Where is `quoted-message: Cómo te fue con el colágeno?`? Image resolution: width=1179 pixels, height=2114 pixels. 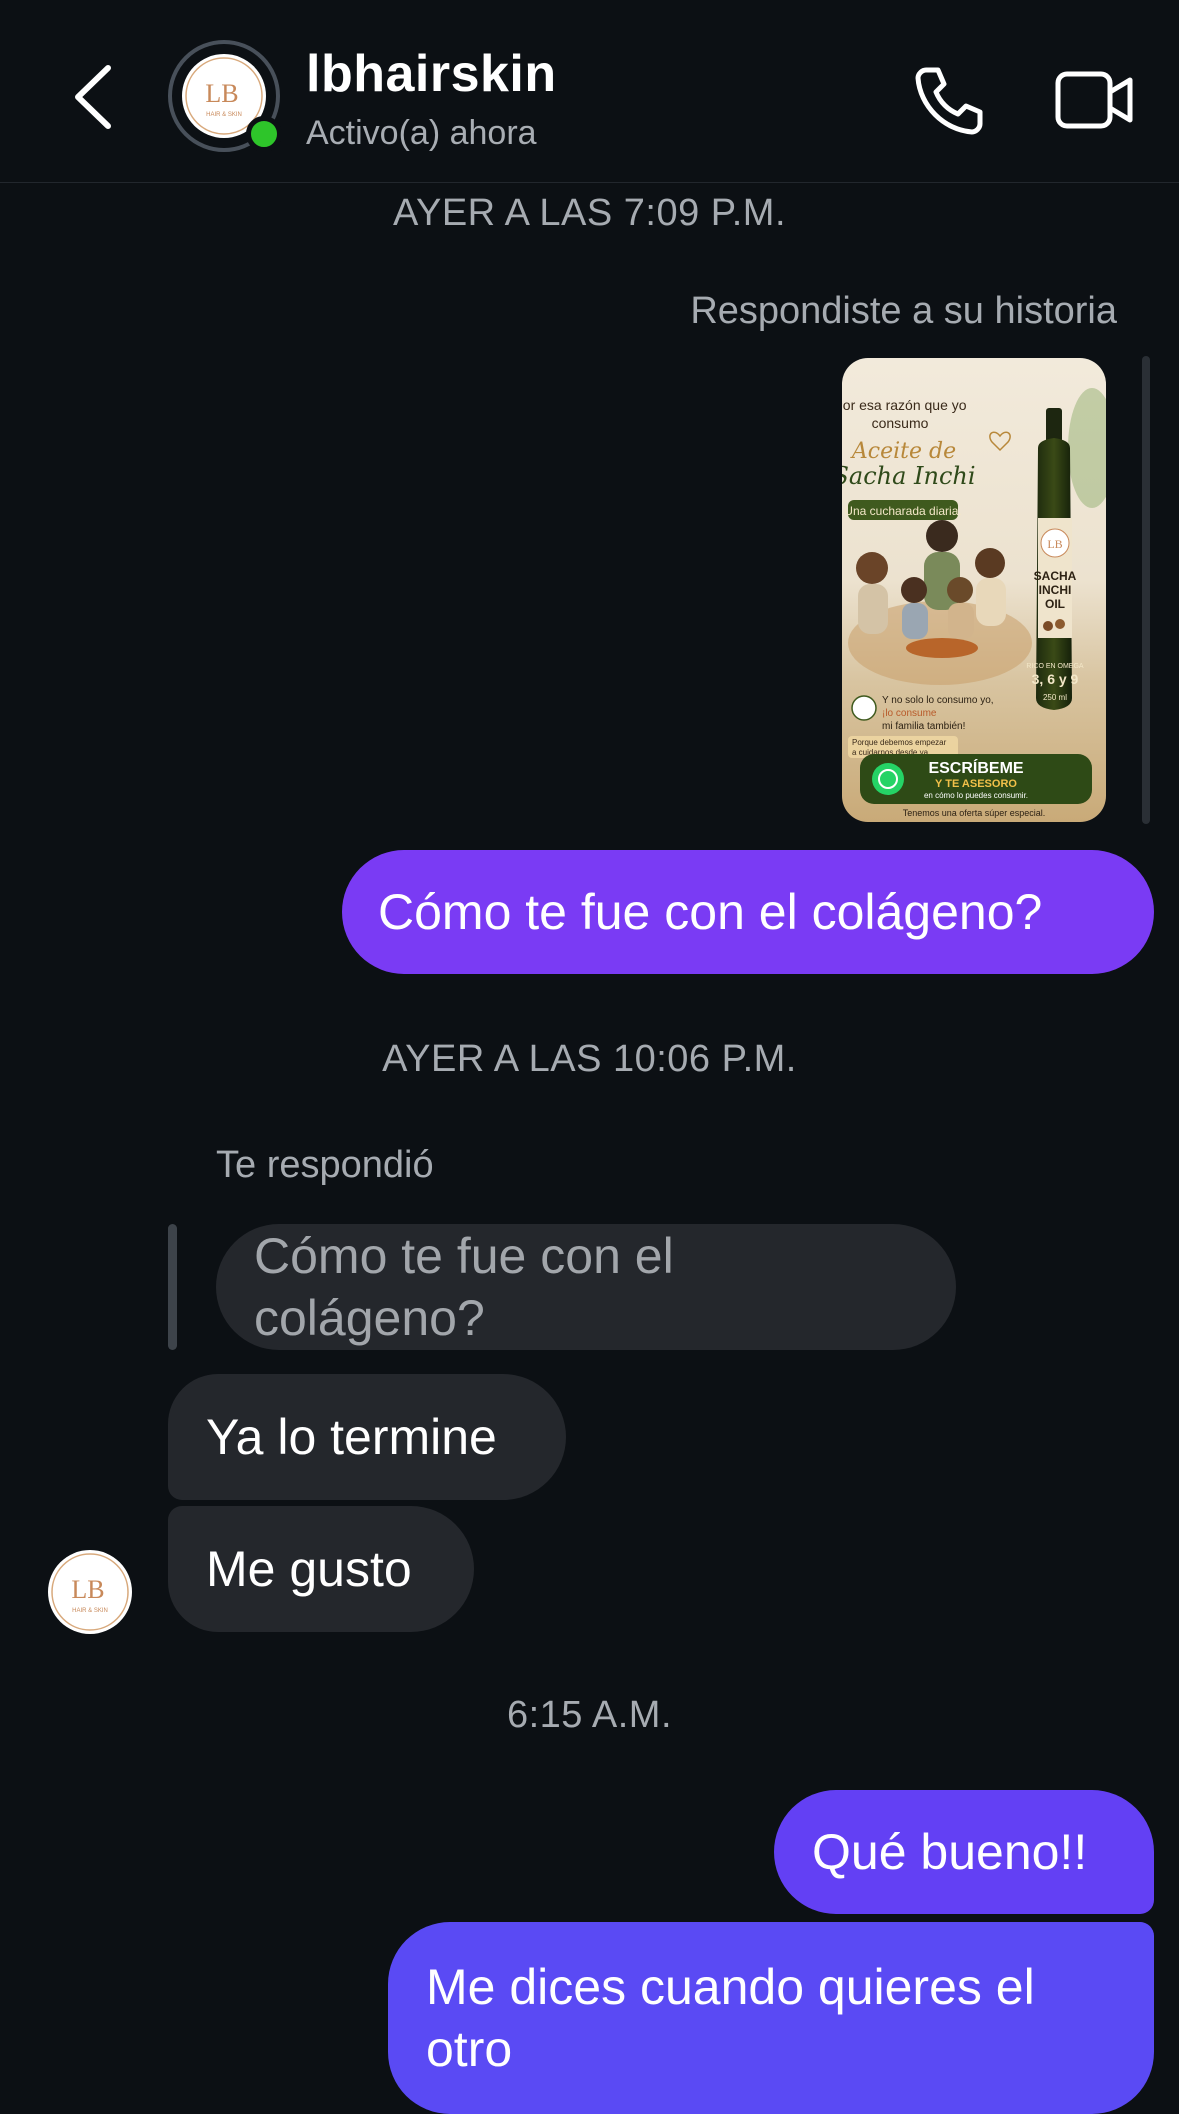
quoted-message: Cómo te fue con el colágeno? is located at coordinates (586, 1287).